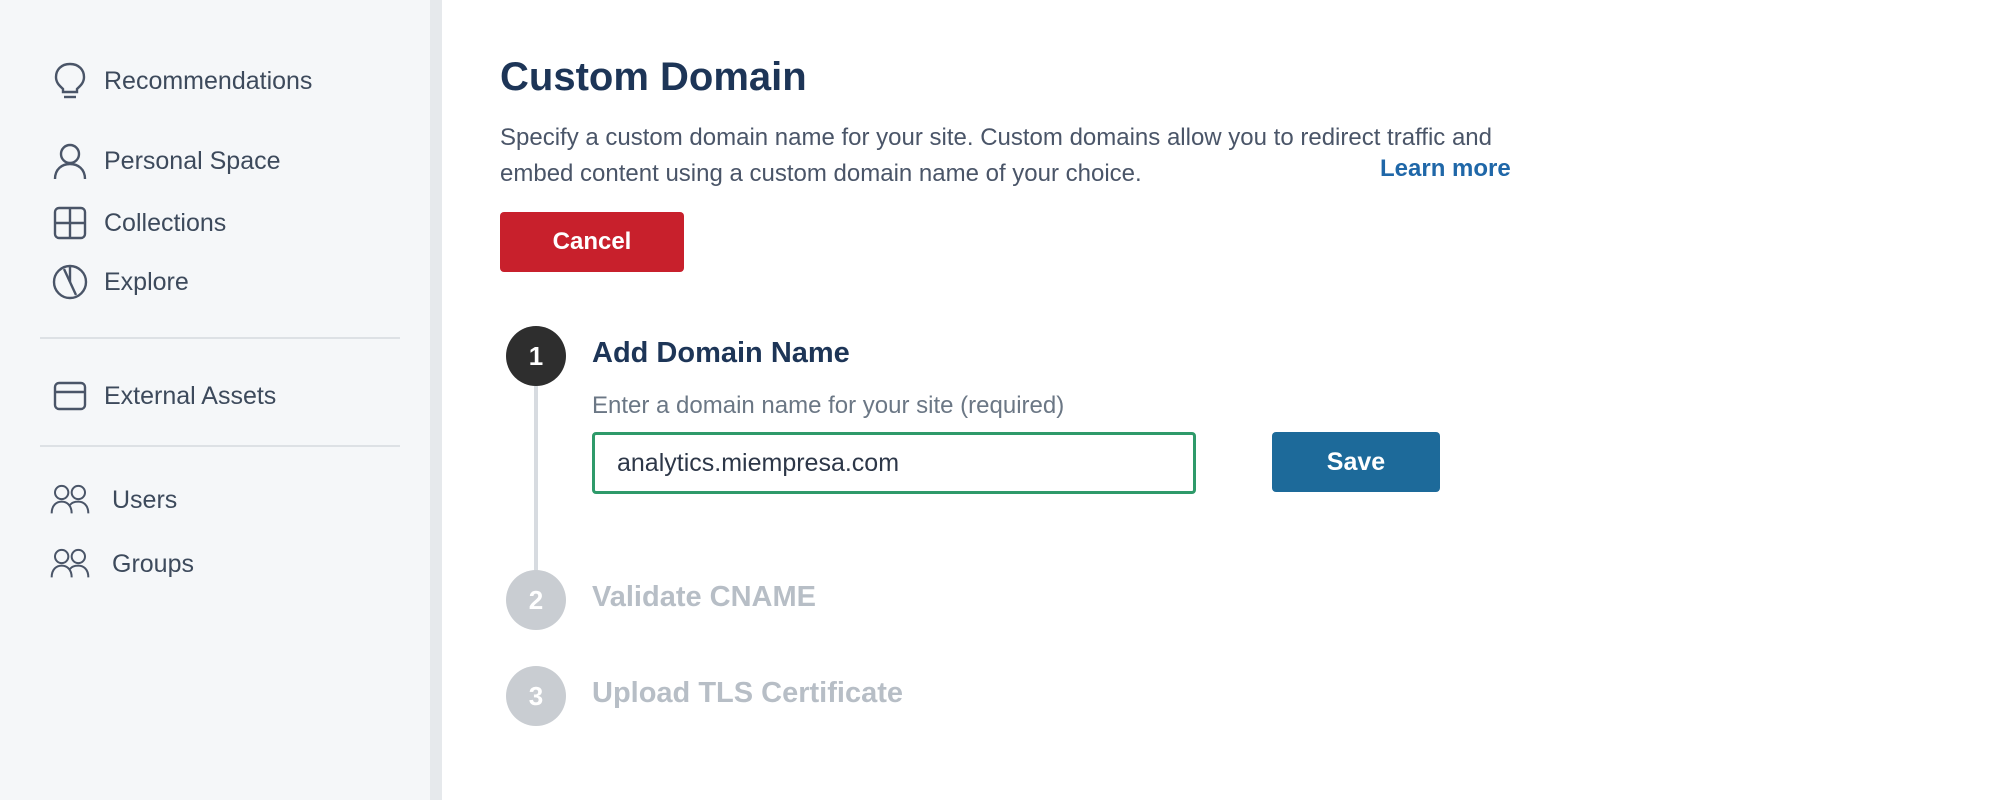 The image size is (2000, 800). I want to click on sidebar-item-external-assets: External Assets, so click(163, 396).